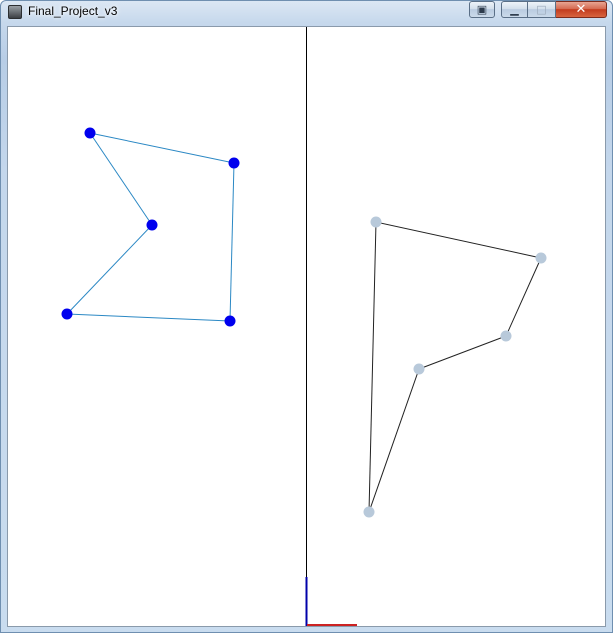 This screenshot has width=613, height=633. I want to click on maximize-icon: □, so click(541, 9).